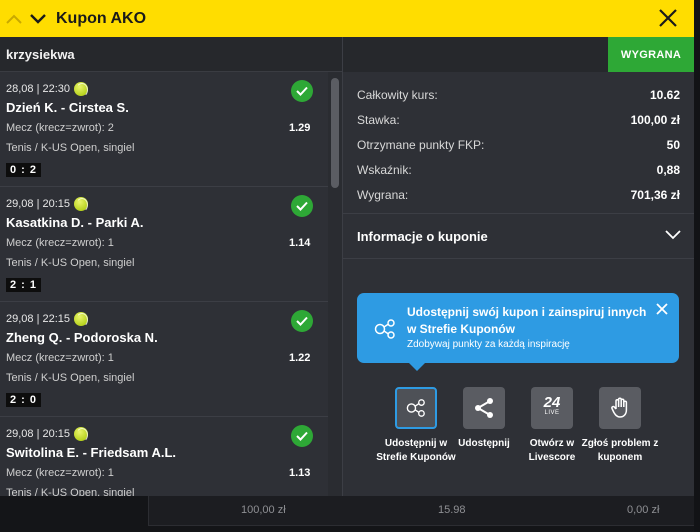  What do you see at coordinates (383, 194) in the screenshot?
I see `summary-label: Wygrana:` at bounding box center [383, 194].